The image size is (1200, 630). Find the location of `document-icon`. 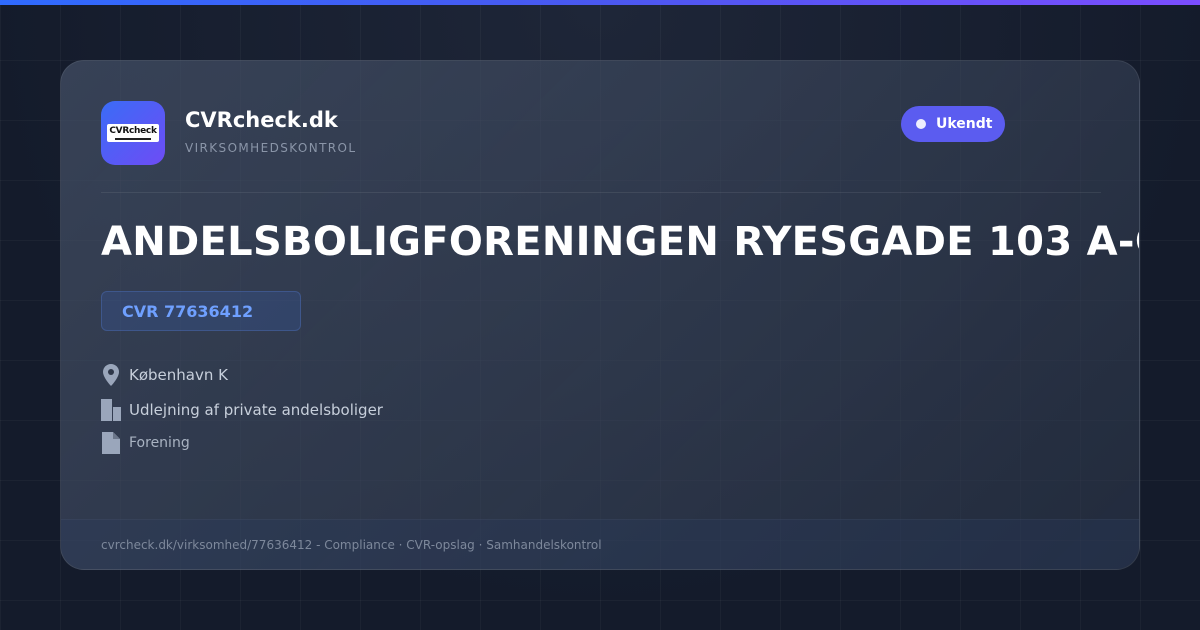

document-icon is located at coordinates (111, 443).